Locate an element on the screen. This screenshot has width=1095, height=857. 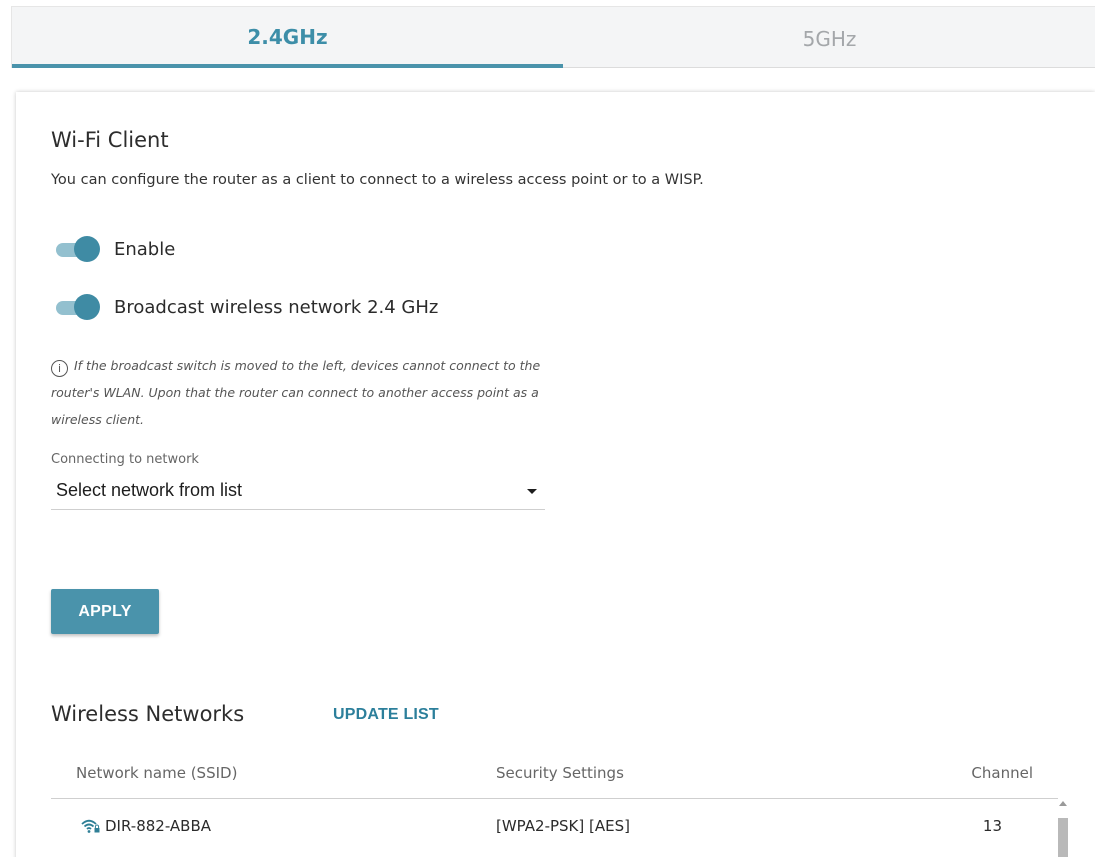
column-ssid: Network name (SSID) is located at coordinates (157, 773).